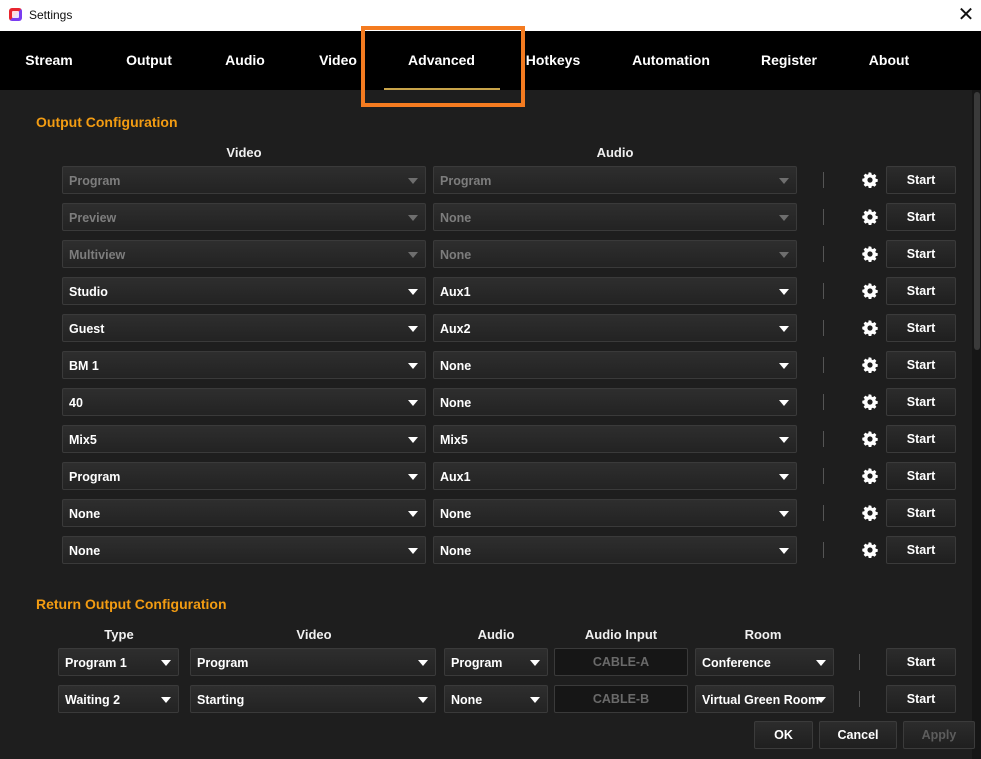  Describe the element at coordinates (553, 60) in the screenshot. I see `tab-hotkeys: Hotkeys` at that location.